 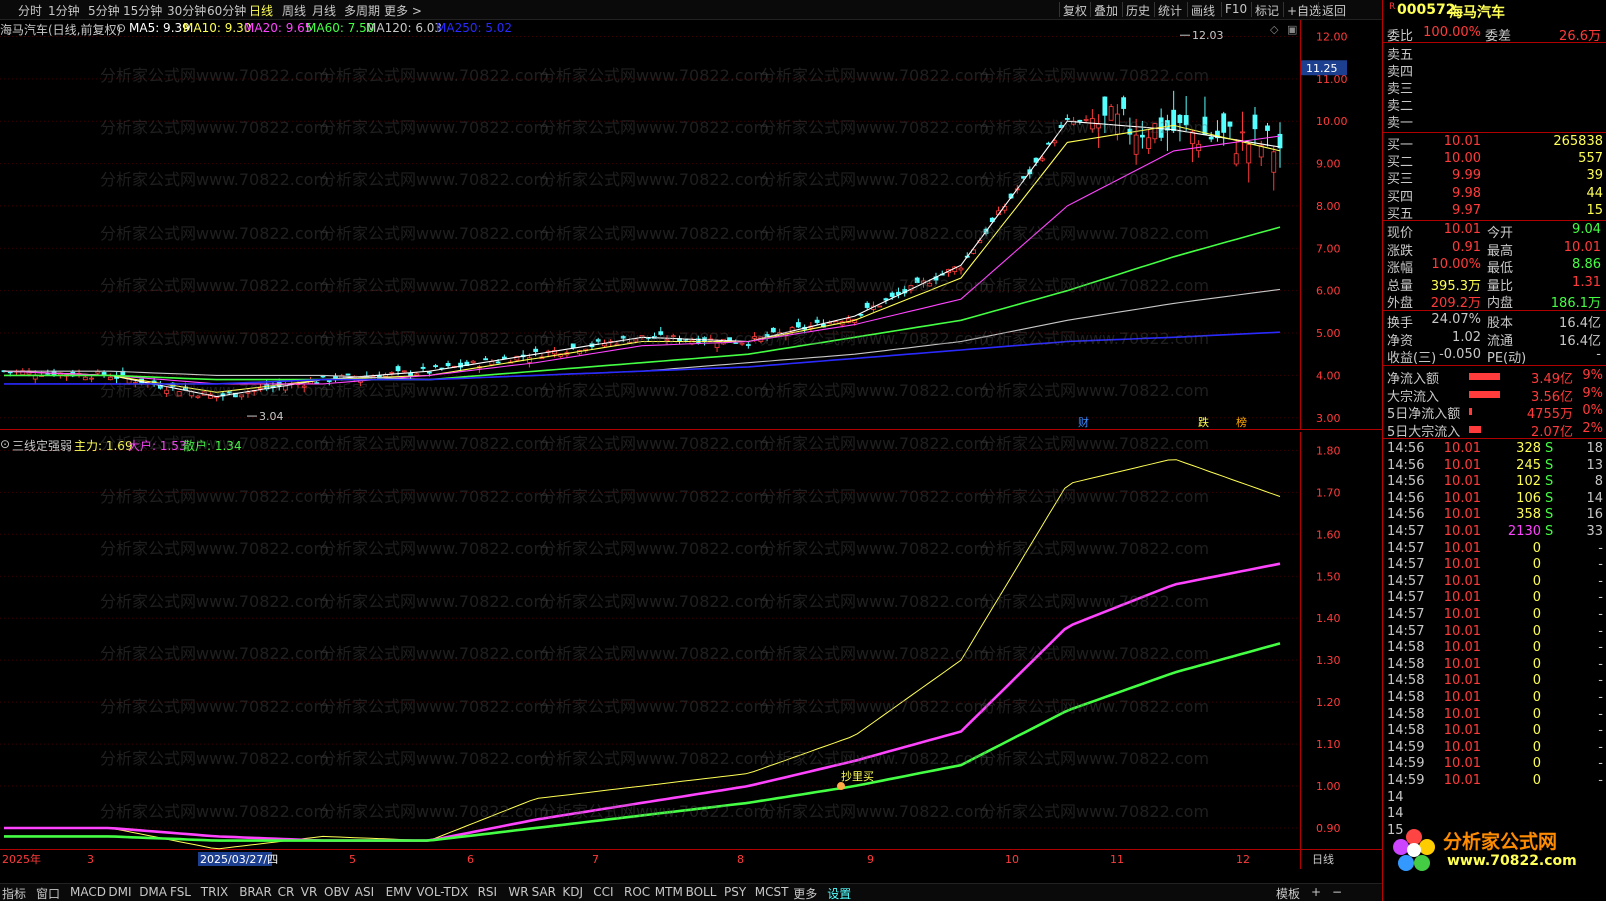 What do you see at coordinates (352, 859) in the screenshot?
I see `date-month-label: 5` at bounding box center [352, 859].